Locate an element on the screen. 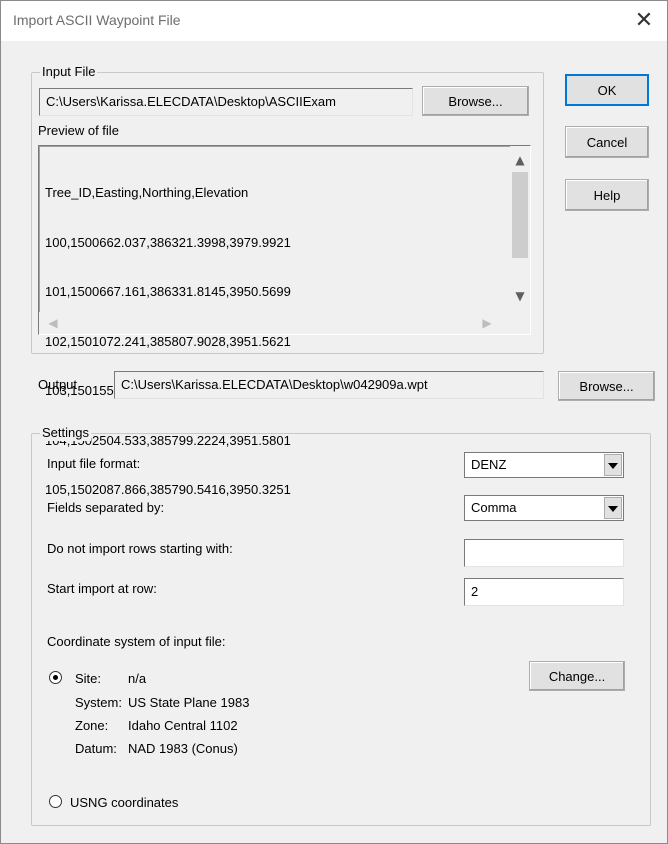 This screenshot has height=844, width=668. output-label: Output is located at coordinates (58, 384).